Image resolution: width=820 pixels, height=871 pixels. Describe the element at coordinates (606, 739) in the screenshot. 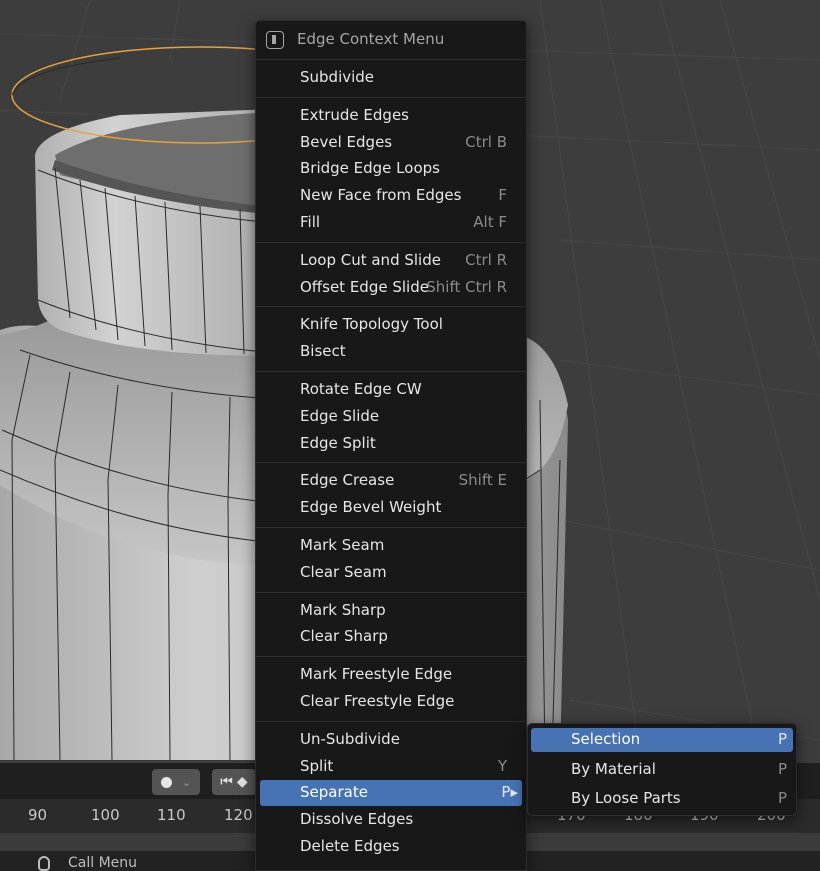

I see `submenu-item-label: Selection` at that location.